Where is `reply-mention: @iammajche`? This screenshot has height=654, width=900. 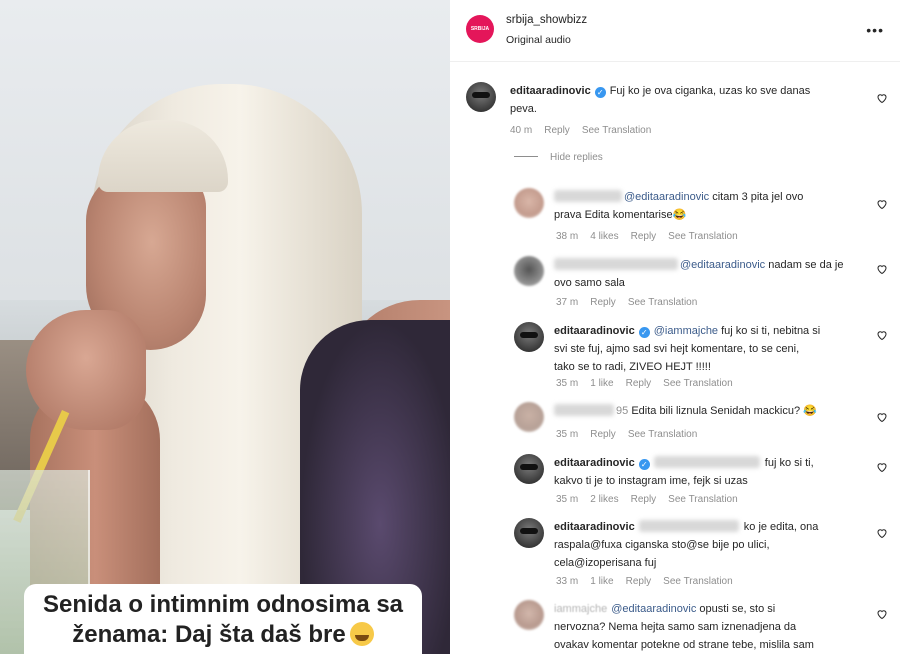
reply-mention: @iammajche is located at coordinates (686, 331).